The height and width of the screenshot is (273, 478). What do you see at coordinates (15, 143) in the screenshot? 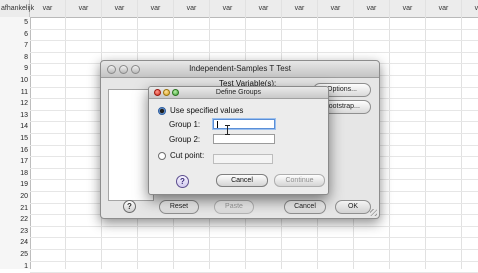
I see `row-number-column: 5 6 7 8 9 10 11 12 13 14 15 16 17 18 19 20 21 22 23 24 25 1` at bounding box center [15, 143].